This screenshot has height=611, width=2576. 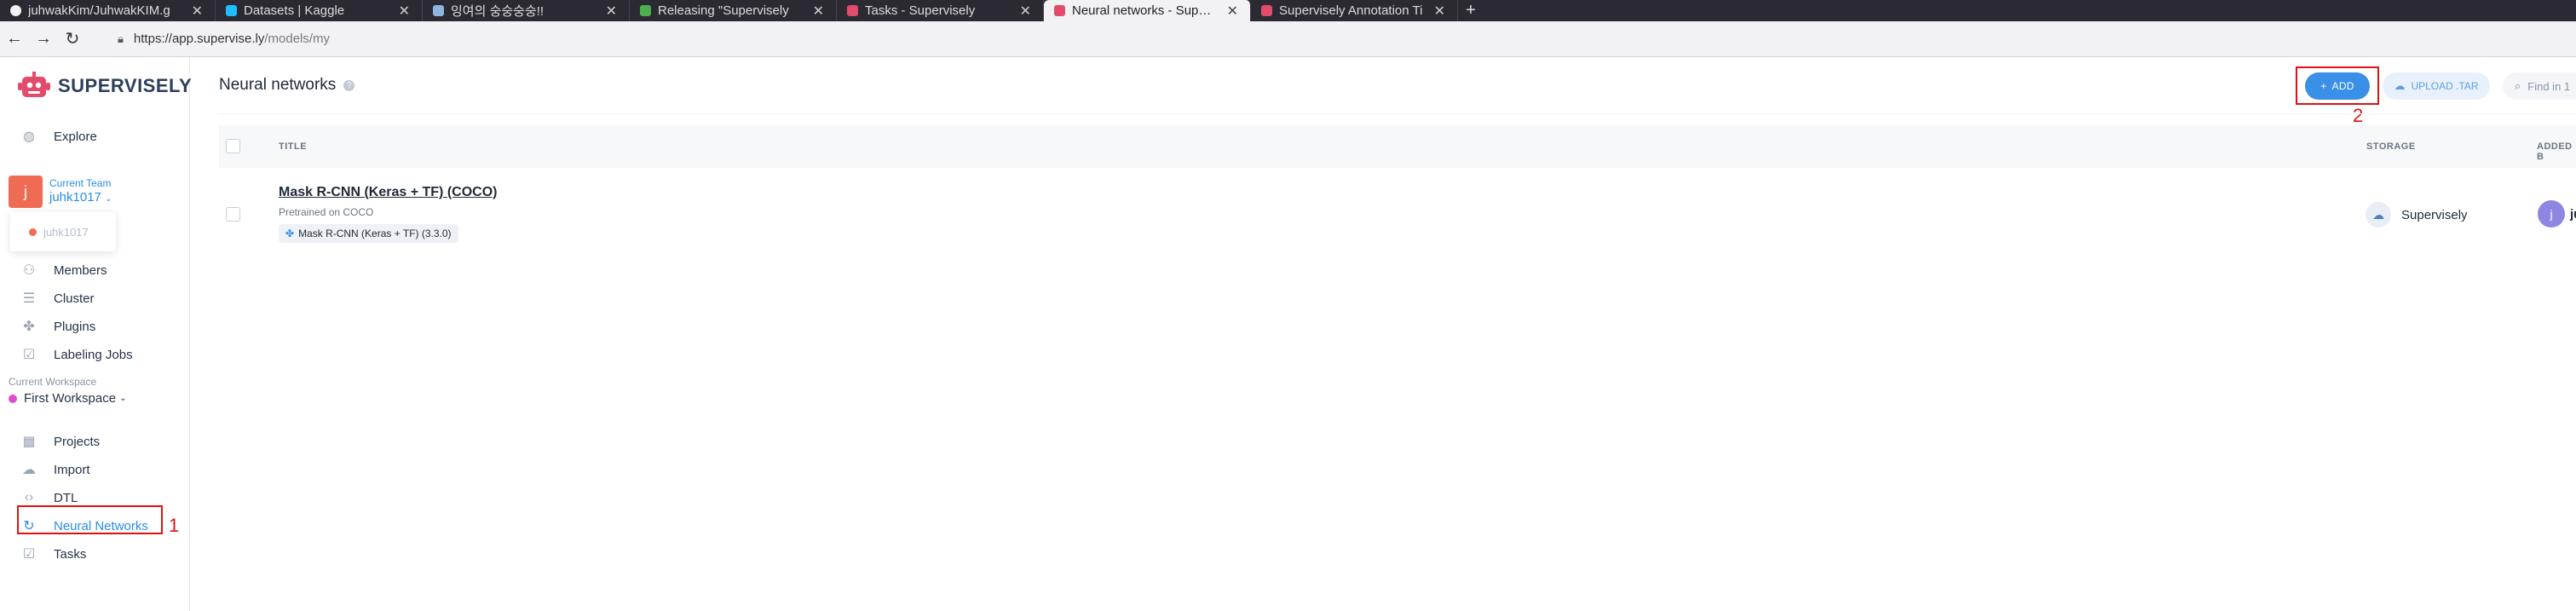 What do you see at coordinates (29, 270) in the screenshot?
I see `users-icon: ⚇` at bounding box center [29, 270].